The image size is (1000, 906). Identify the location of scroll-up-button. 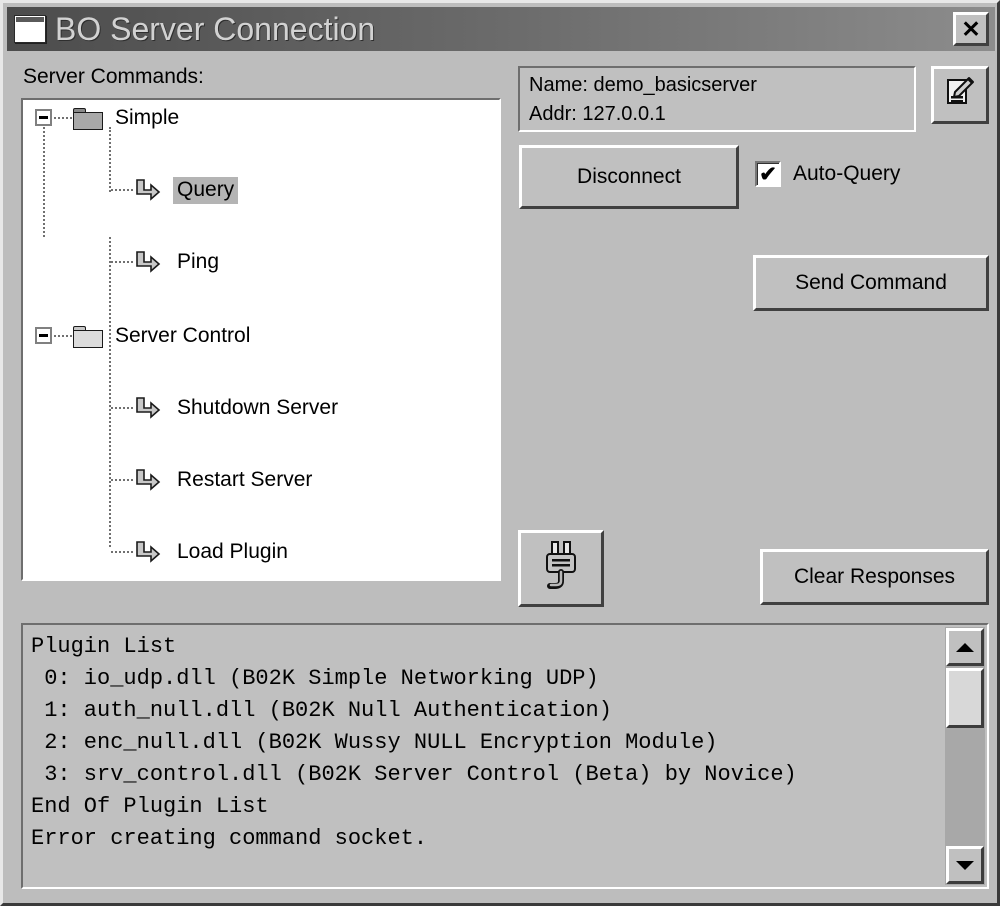
(965, 647).